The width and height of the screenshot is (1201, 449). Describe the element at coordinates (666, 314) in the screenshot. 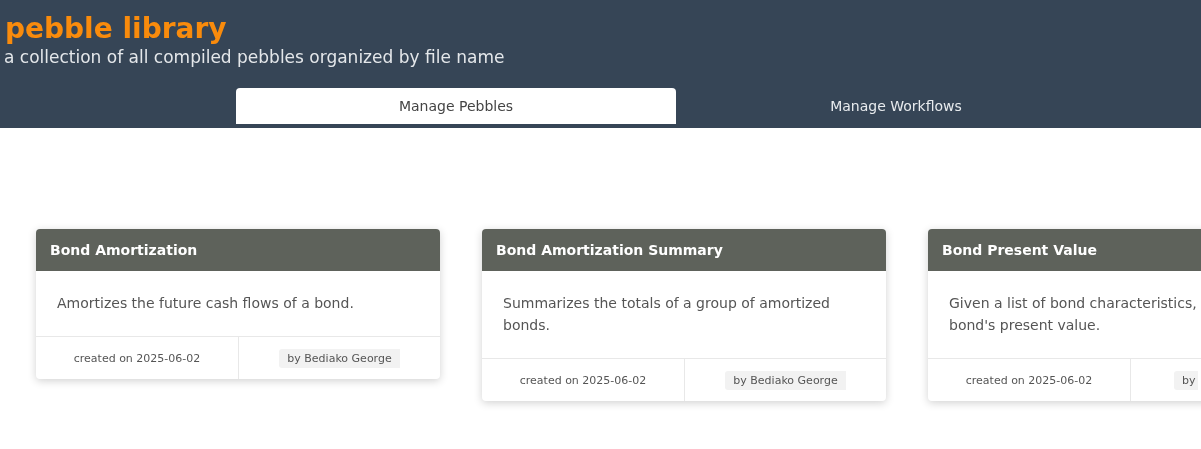

I see `card-description: Summarizes the totals of a group of amortized bonds.` at that location.